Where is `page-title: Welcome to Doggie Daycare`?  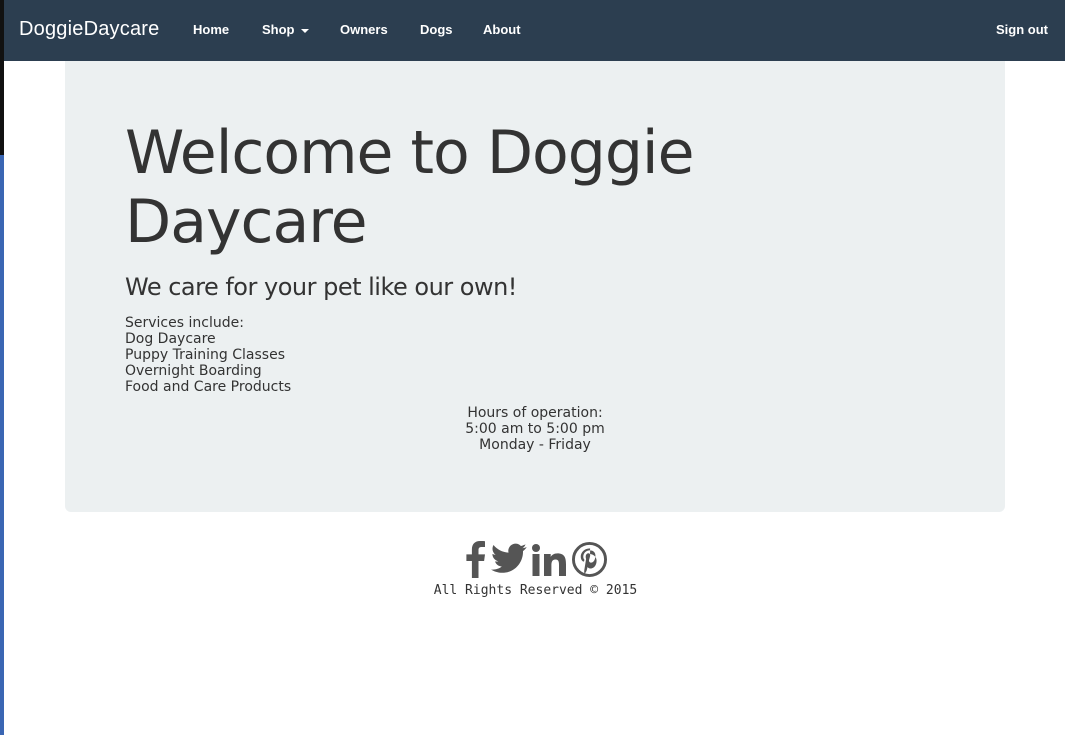 page-title: Welcome to Doggie Daycare is located at coordinates (410, 187).